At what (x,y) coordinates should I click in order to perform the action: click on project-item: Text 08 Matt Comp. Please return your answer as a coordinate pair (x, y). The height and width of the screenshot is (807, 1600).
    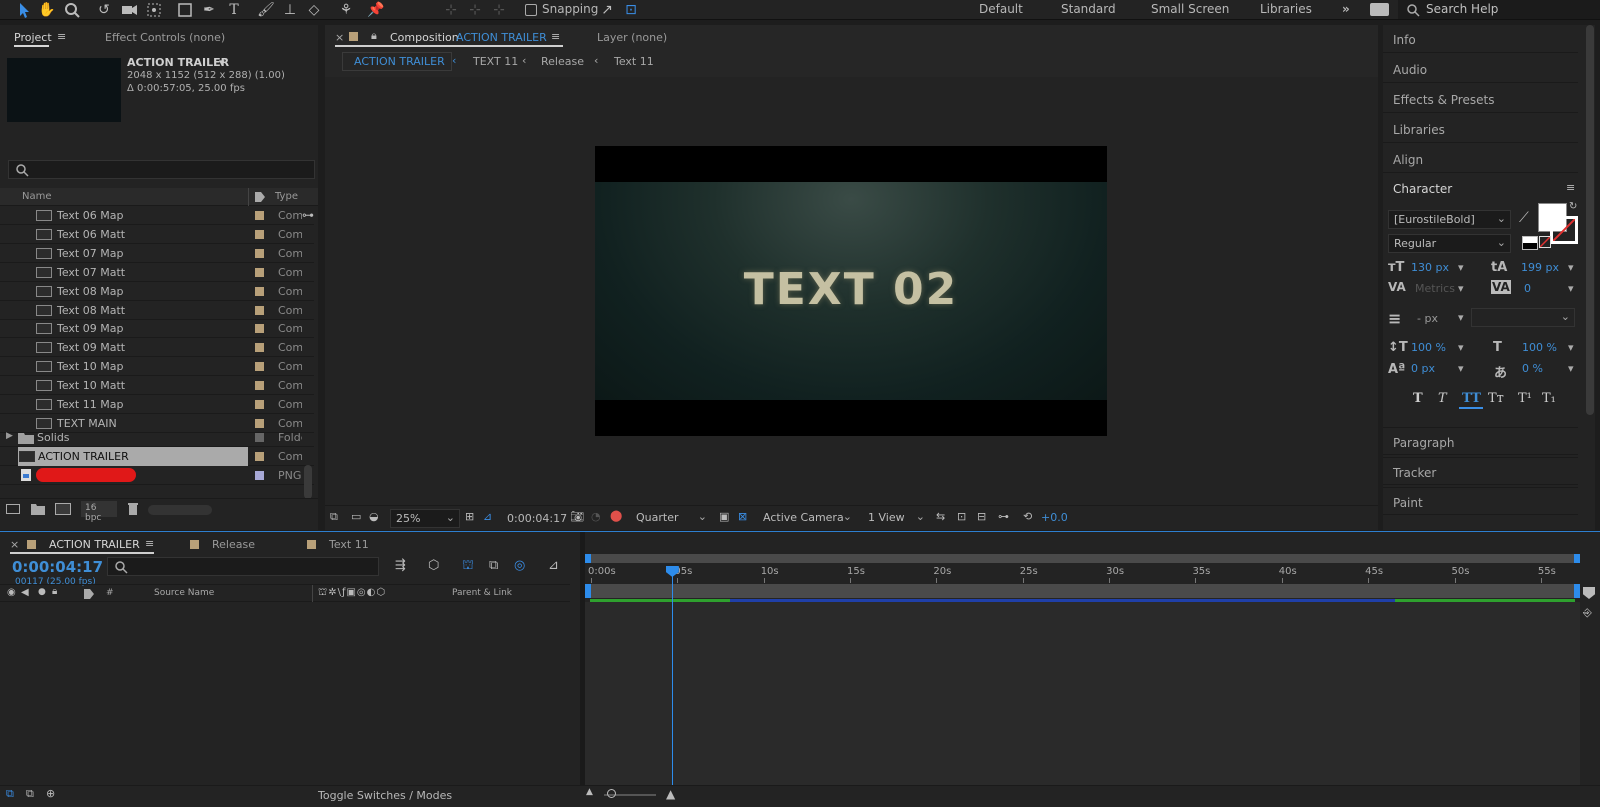
    Looking at the image, I should click on (157, 310).